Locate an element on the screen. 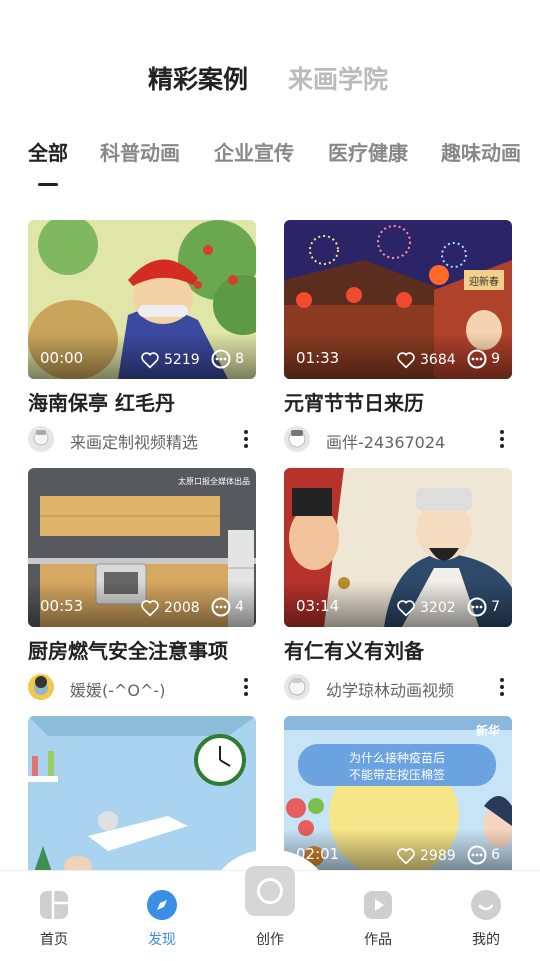 The height and width of the screenshot is (961, 540). case-card: 迎新春 01:33 3684 9 元宵节节日来历 画伴-24367024 is located at coordinates (398, 340).